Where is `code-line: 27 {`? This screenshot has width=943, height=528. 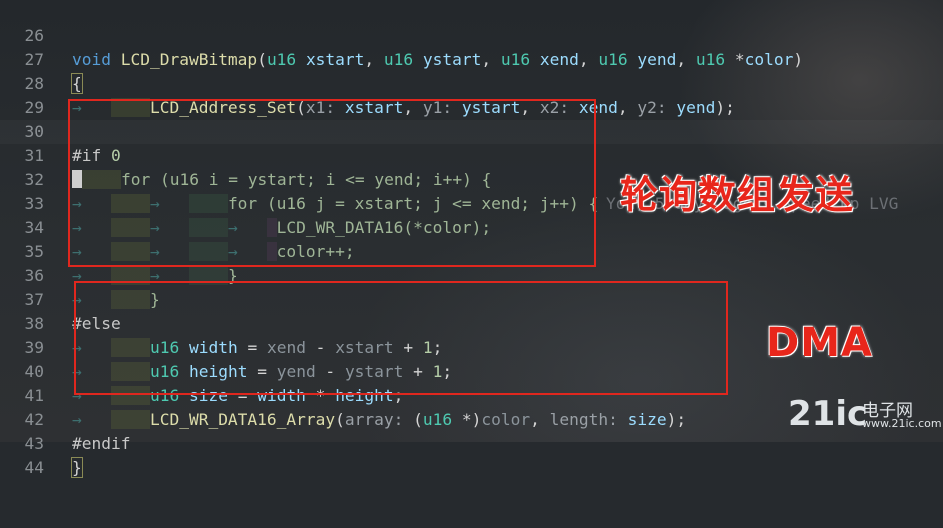 code-line: 27 { is located at coordinates (471, 59).